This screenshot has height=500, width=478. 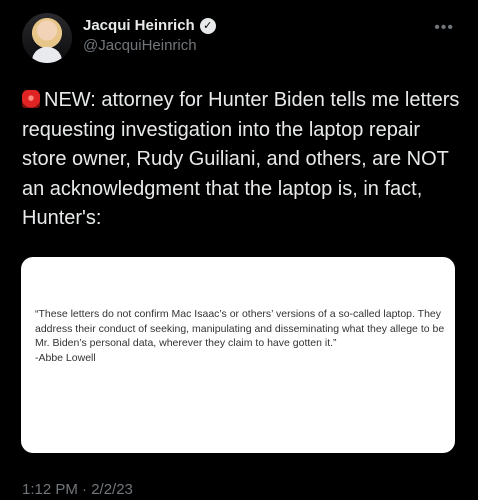 I want to click on author-display-name-row: Jacqui Heinrich ✓, so click(x=149, y=25).